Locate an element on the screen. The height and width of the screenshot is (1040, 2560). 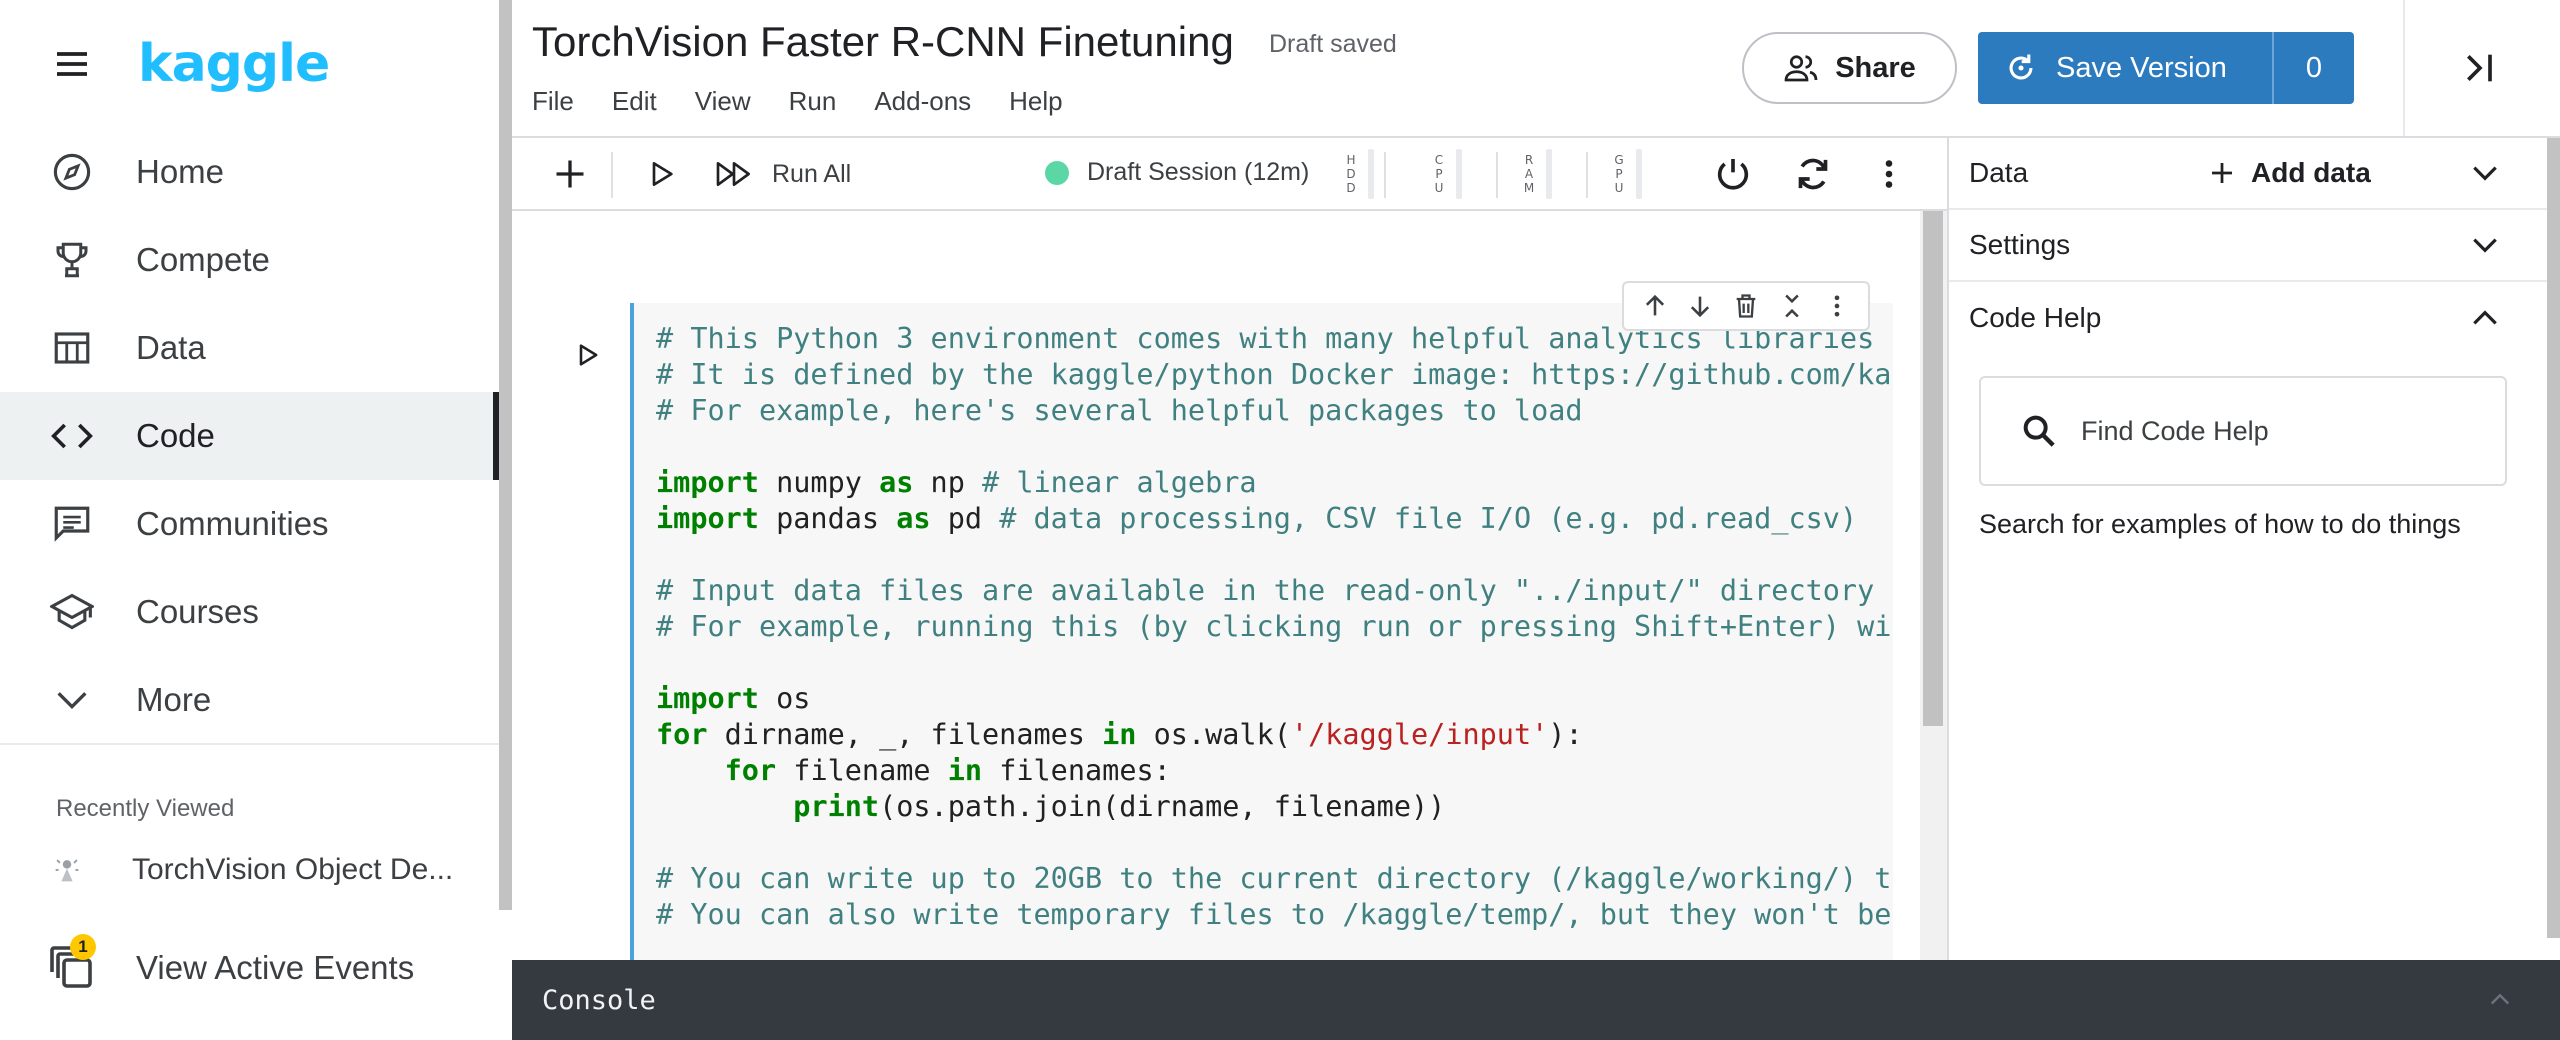
sidebar-item-home: Home is located at coordinates (249, 172).